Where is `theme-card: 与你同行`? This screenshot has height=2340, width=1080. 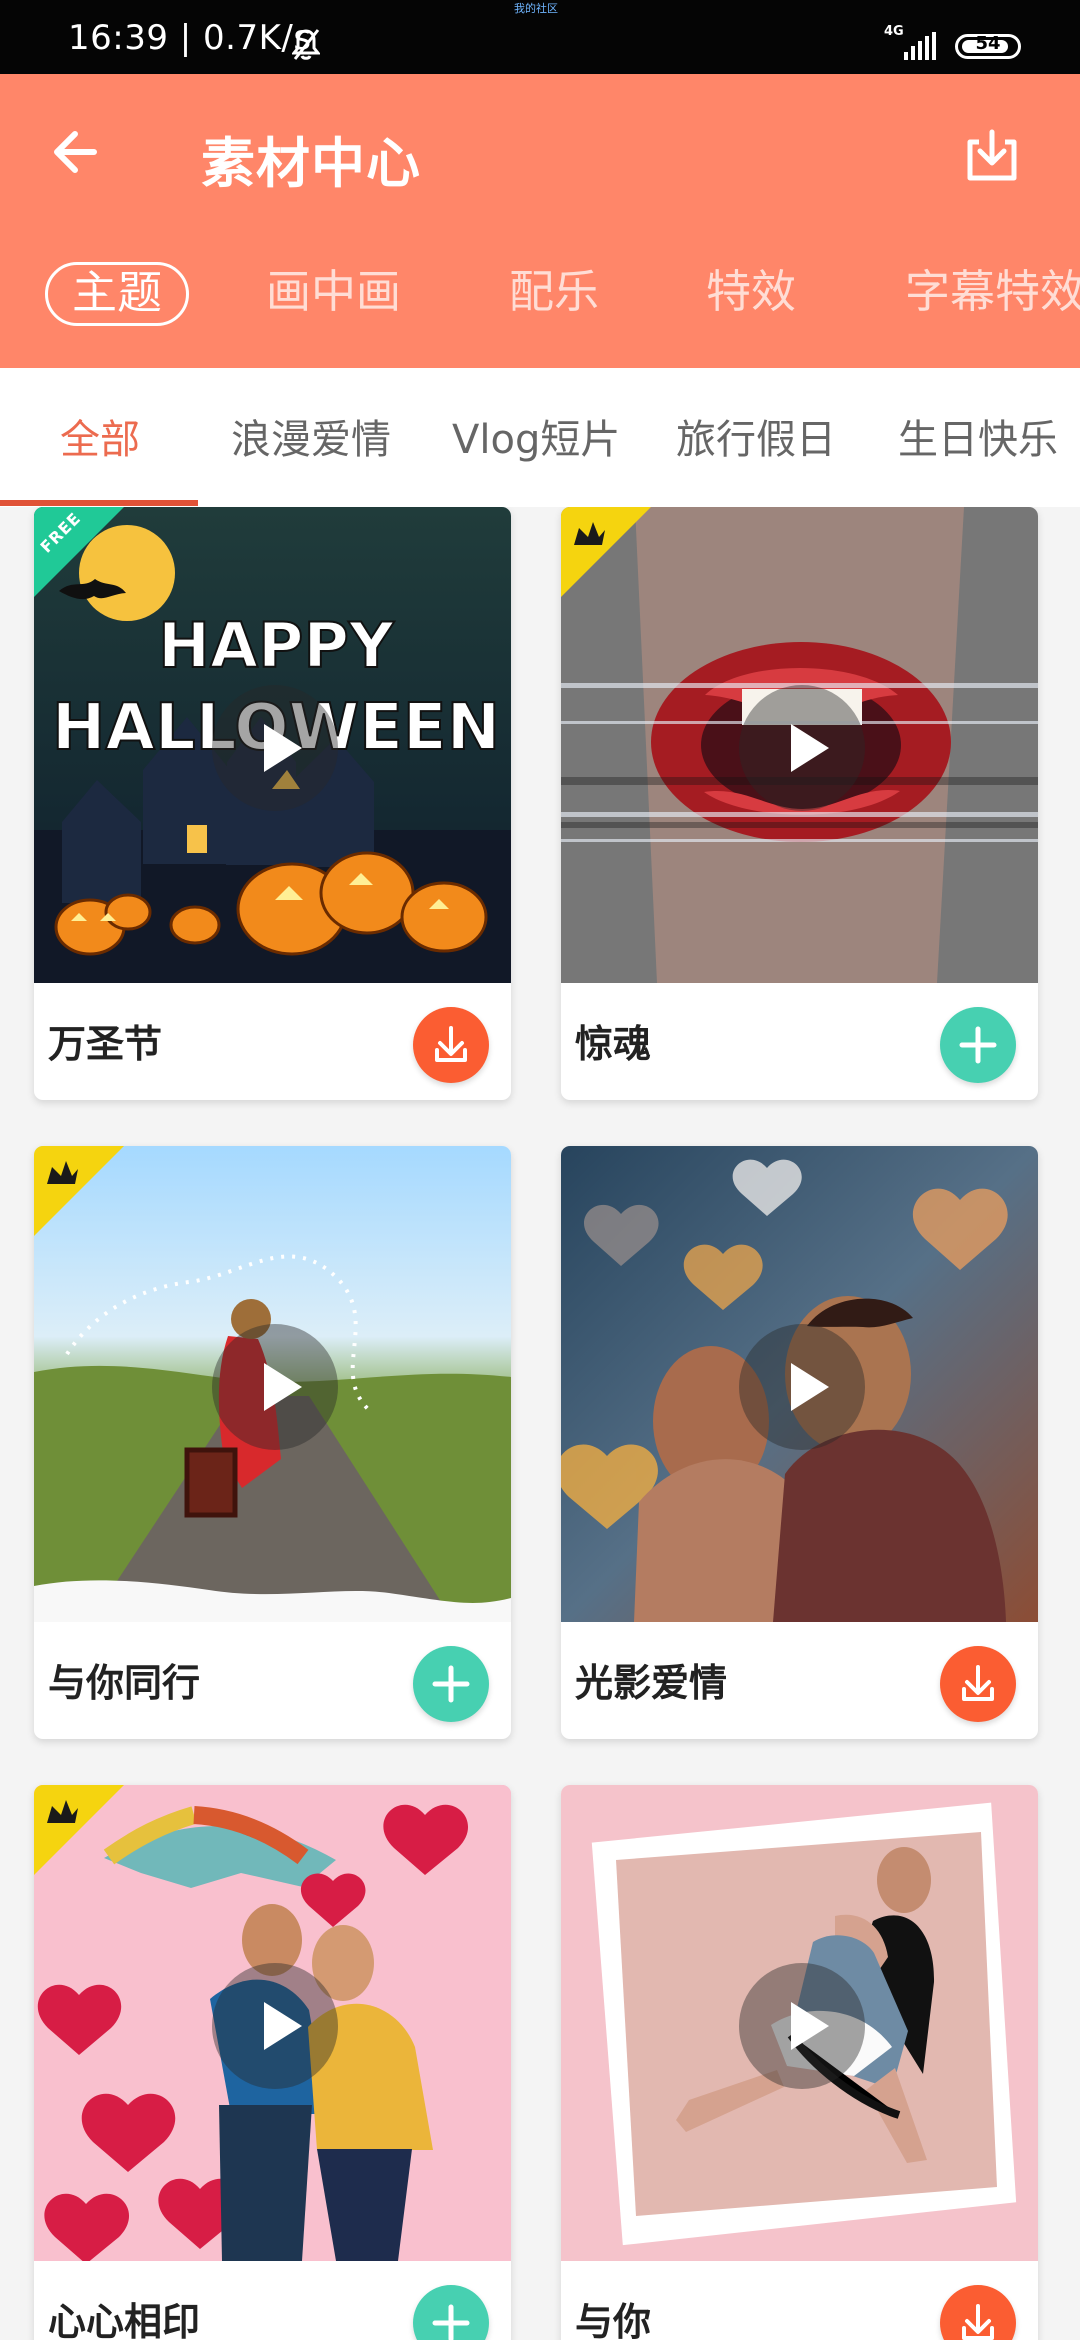
theme-card: 与你同行 is located at coordinates (272, 1442).